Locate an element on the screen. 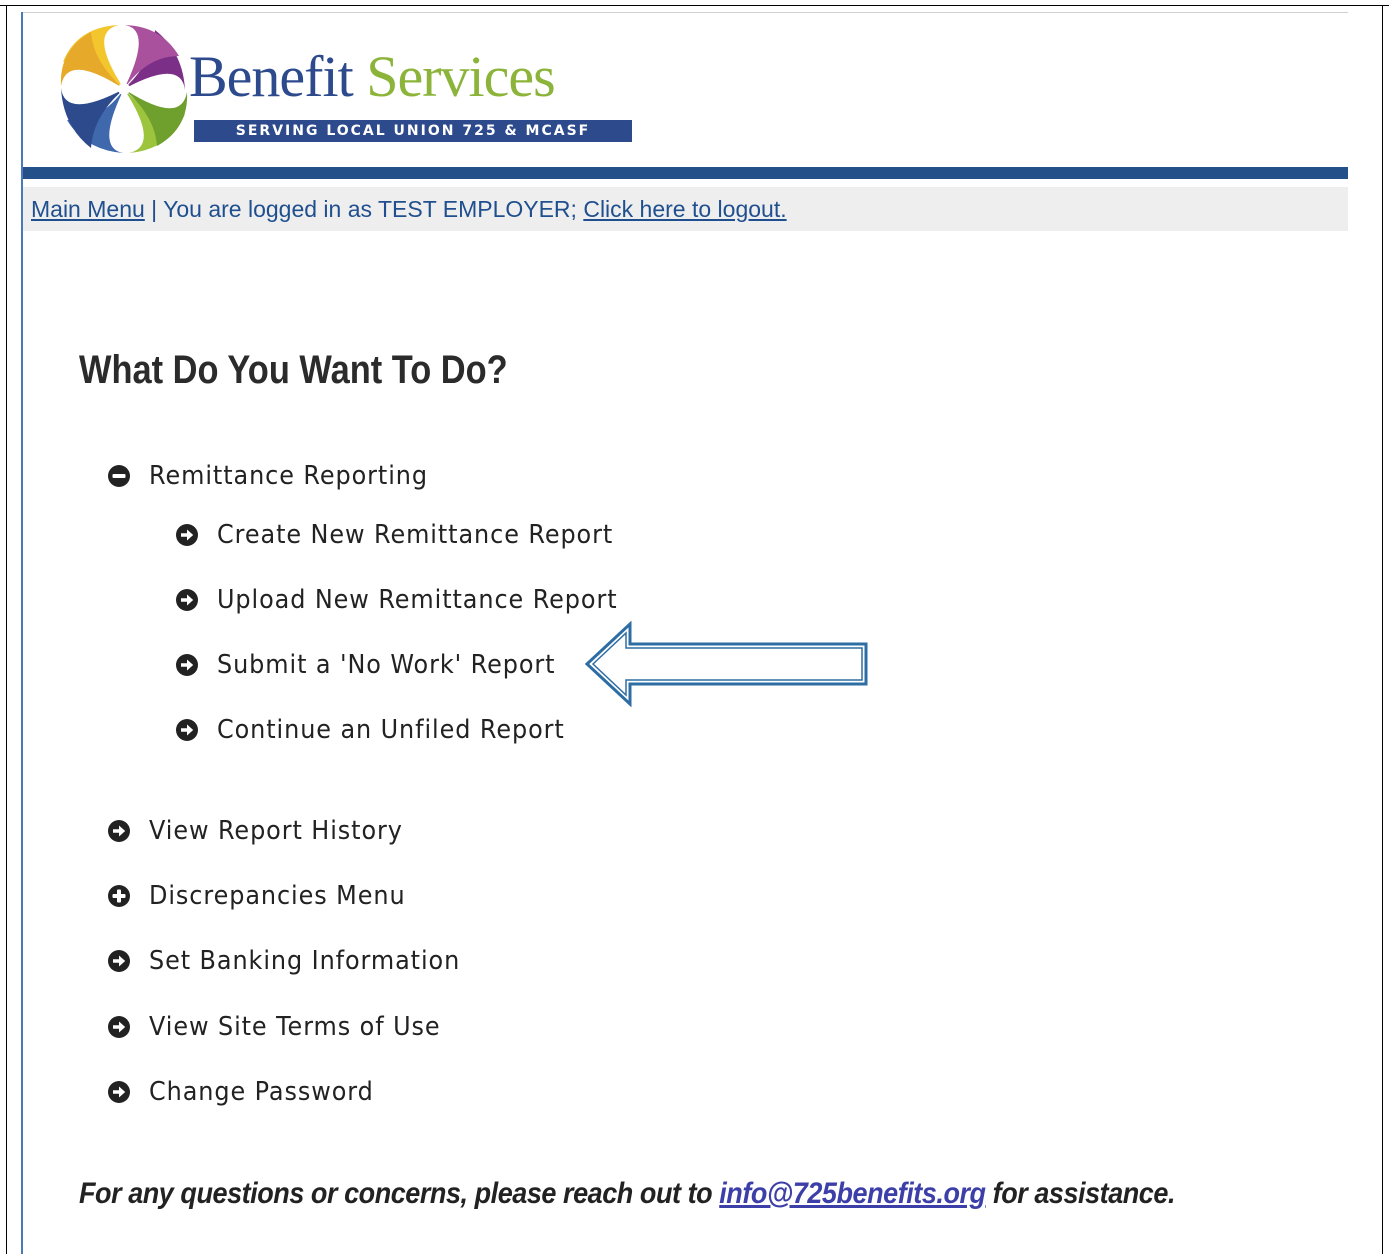 This screenshot has height=1254, width=1389. callout-arrow-icon is located at coordinates (726, 664).